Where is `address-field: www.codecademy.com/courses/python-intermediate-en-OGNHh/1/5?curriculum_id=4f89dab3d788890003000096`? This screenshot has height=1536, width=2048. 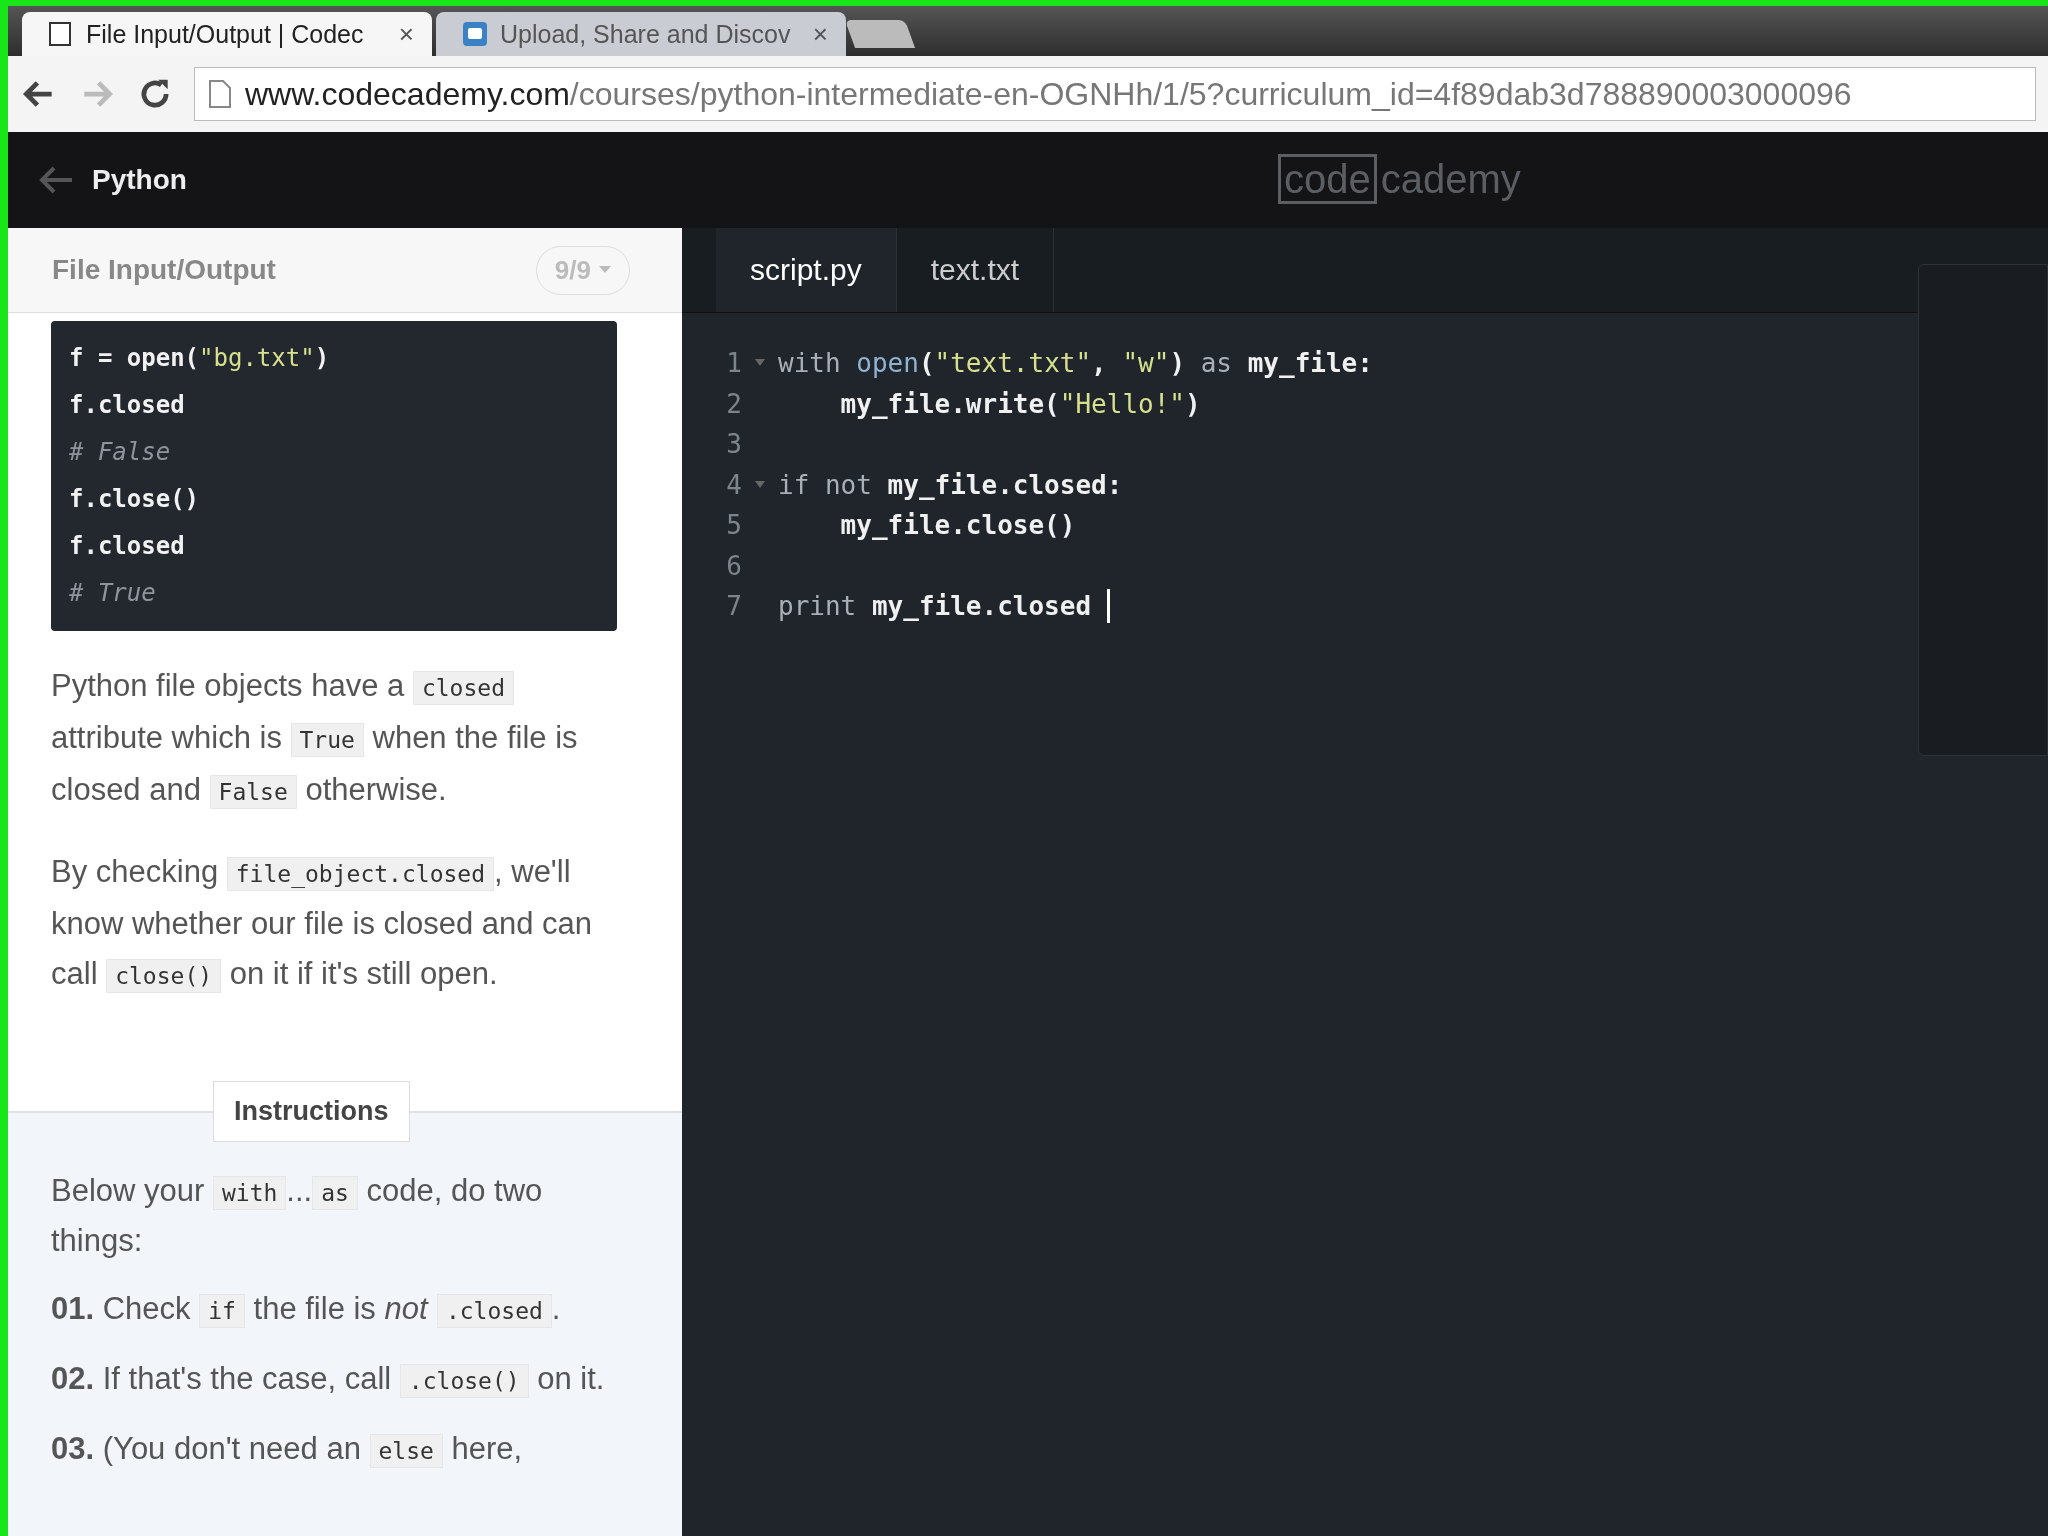
address-field: www.codecademy.com/courses/python-intermediate-en-OGNHh/1/5?curriculum_id=4f89dab3d788890003000096 is located at coordinates (1115, 94).